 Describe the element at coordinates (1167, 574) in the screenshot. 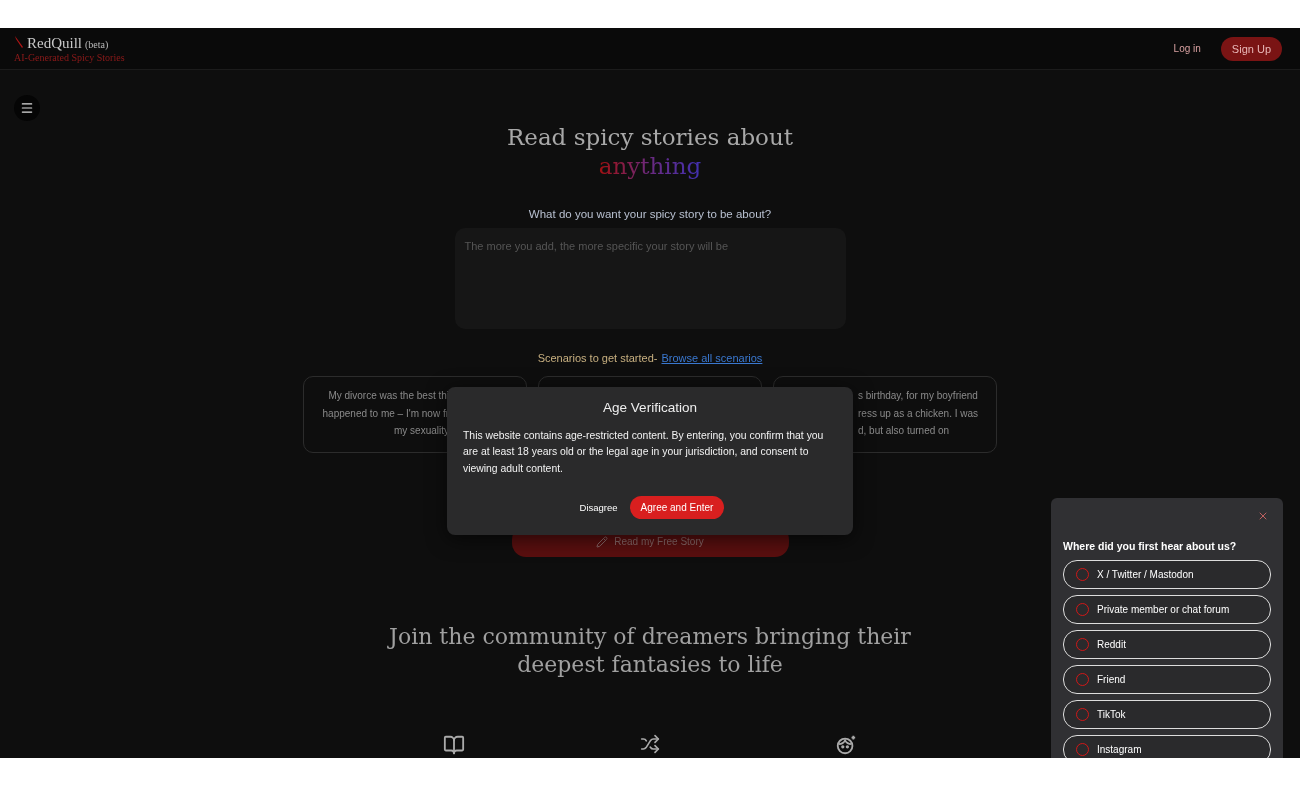

I see `survey-option: X / Twitter / Mastodon` at that location.